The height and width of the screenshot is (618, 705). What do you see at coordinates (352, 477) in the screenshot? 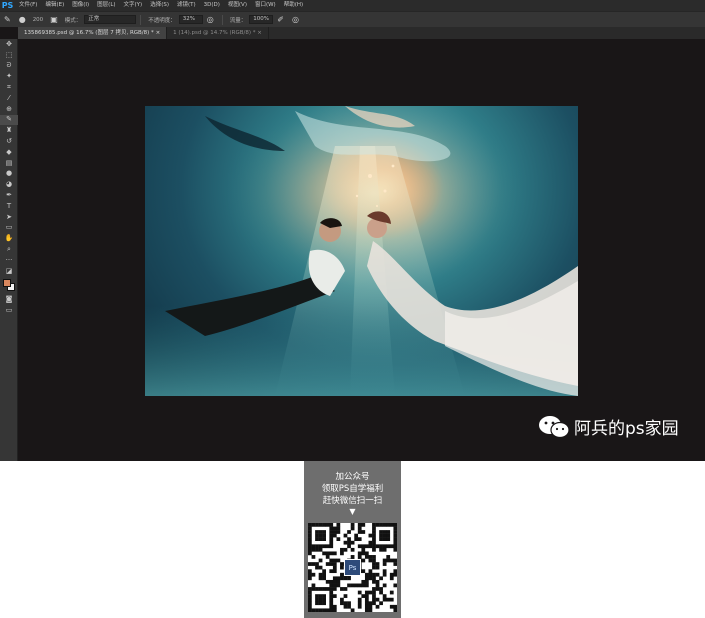
I see `promo-line-1: 加公众号` at bounding box center [352, 477].